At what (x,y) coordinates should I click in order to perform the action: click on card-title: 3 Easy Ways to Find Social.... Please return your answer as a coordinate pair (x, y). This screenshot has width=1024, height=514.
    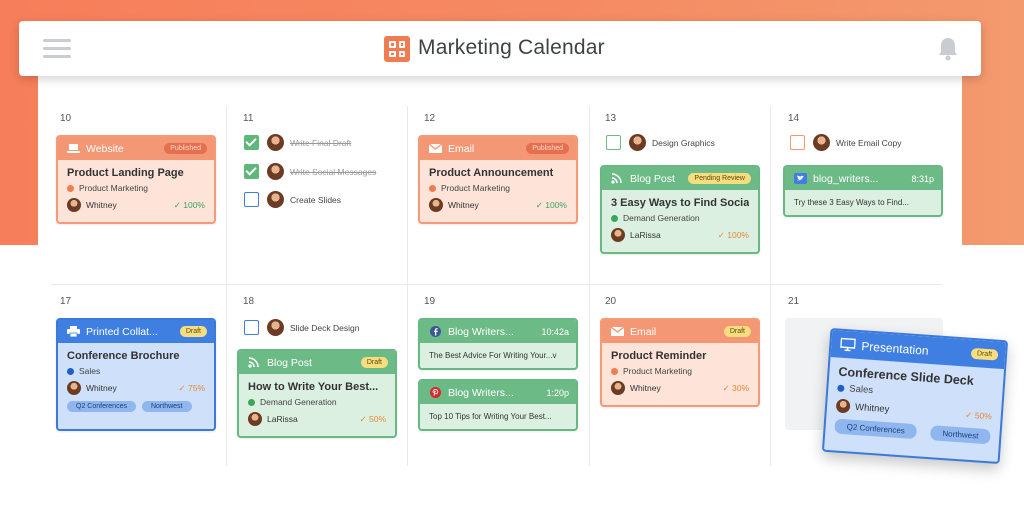
    Looking at the image, I should click on (680, 203).